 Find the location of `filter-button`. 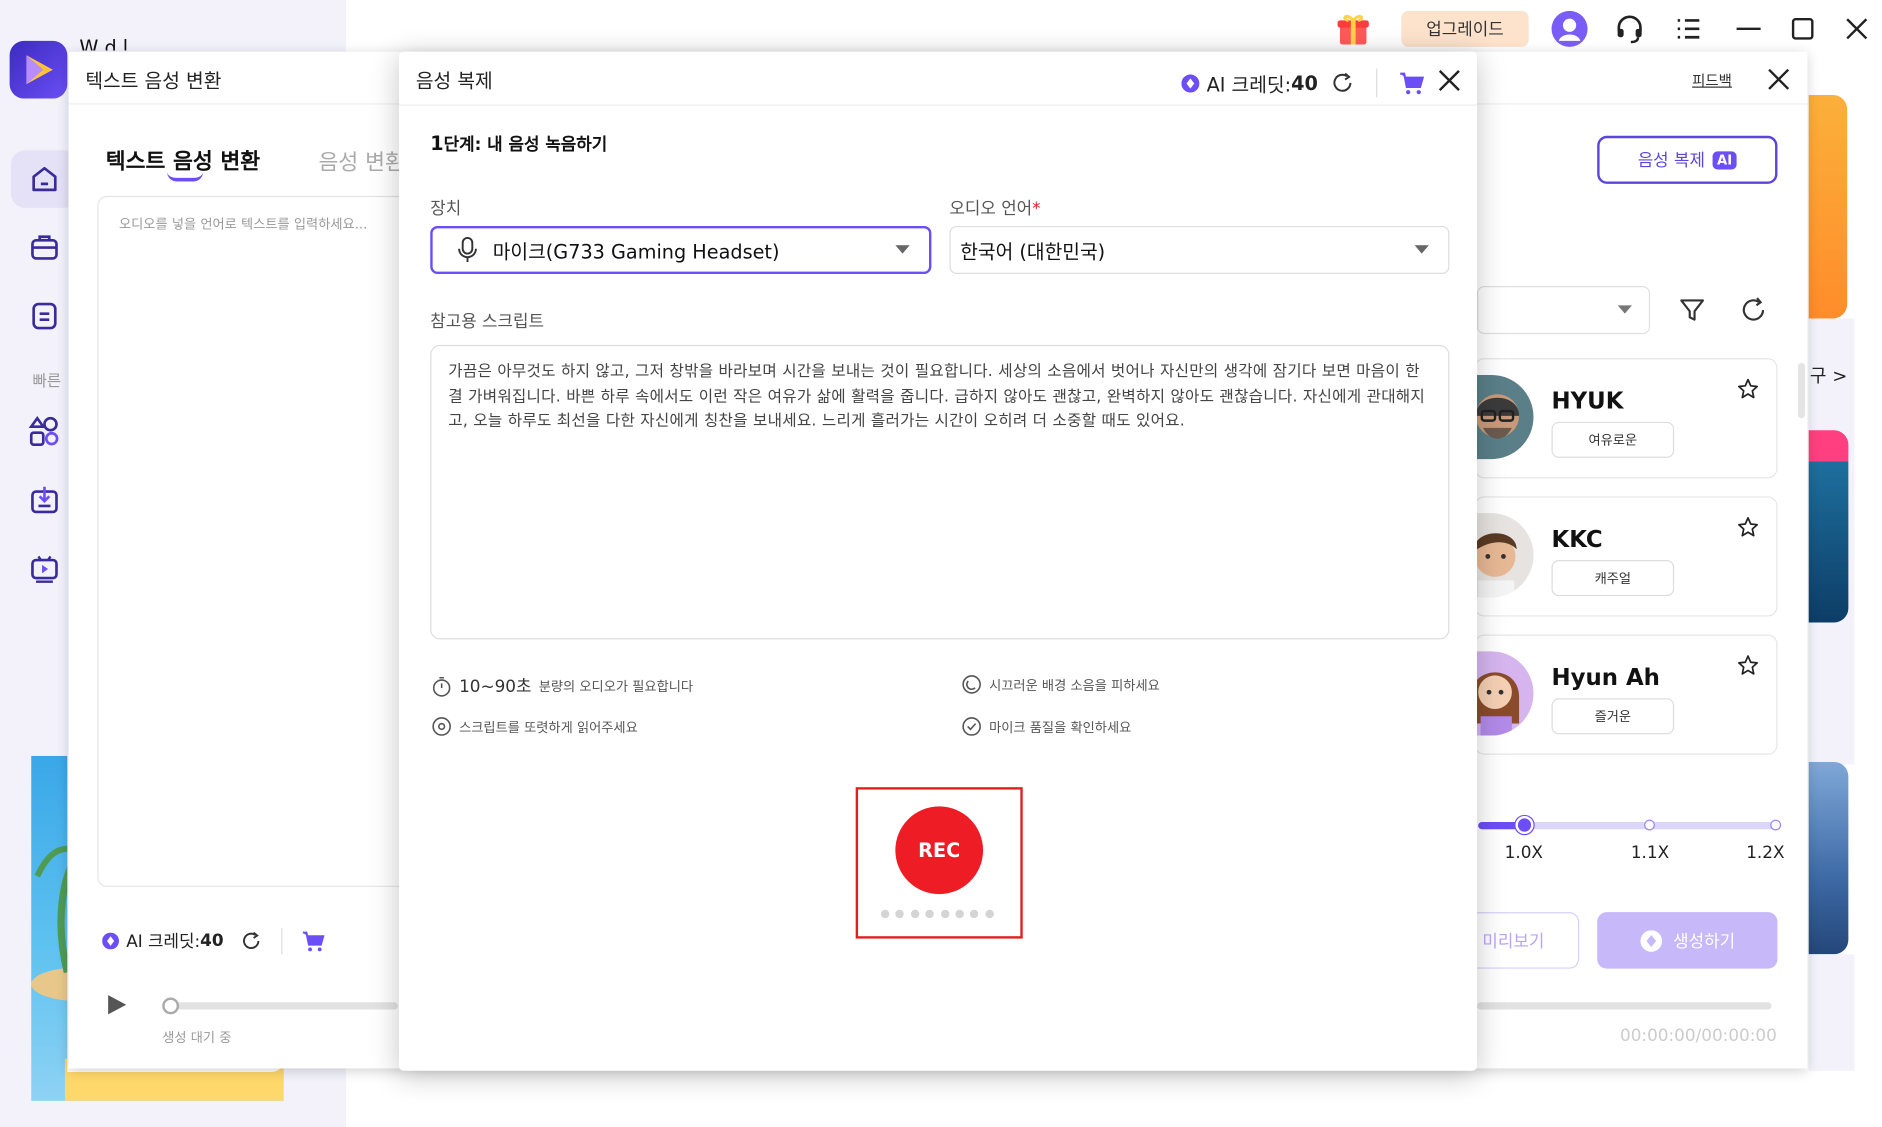

filter-button is located at coordinates (1692, 310).